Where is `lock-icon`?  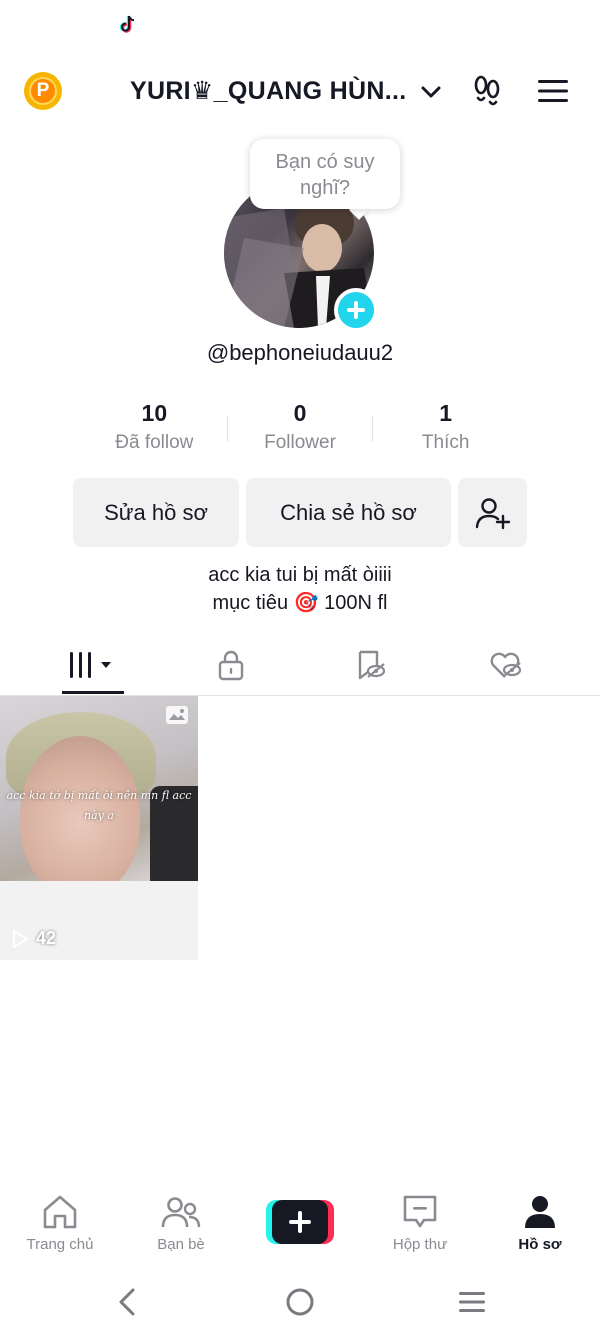 lock-icon is located at coordinates (231, 665).